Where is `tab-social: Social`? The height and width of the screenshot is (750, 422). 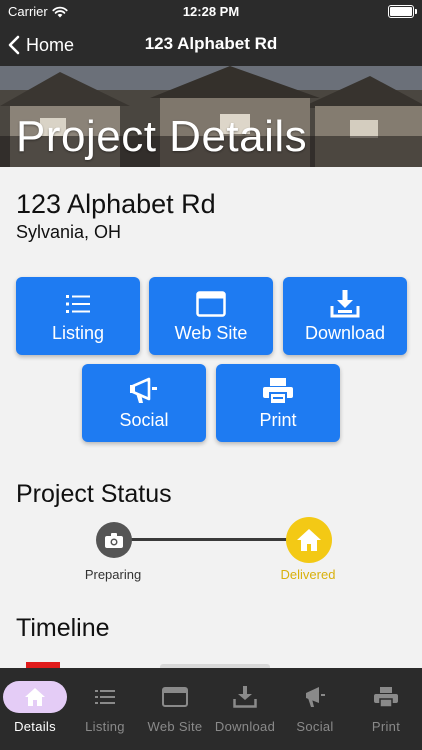 tab-social: Social is located at coordinates (315, 709).